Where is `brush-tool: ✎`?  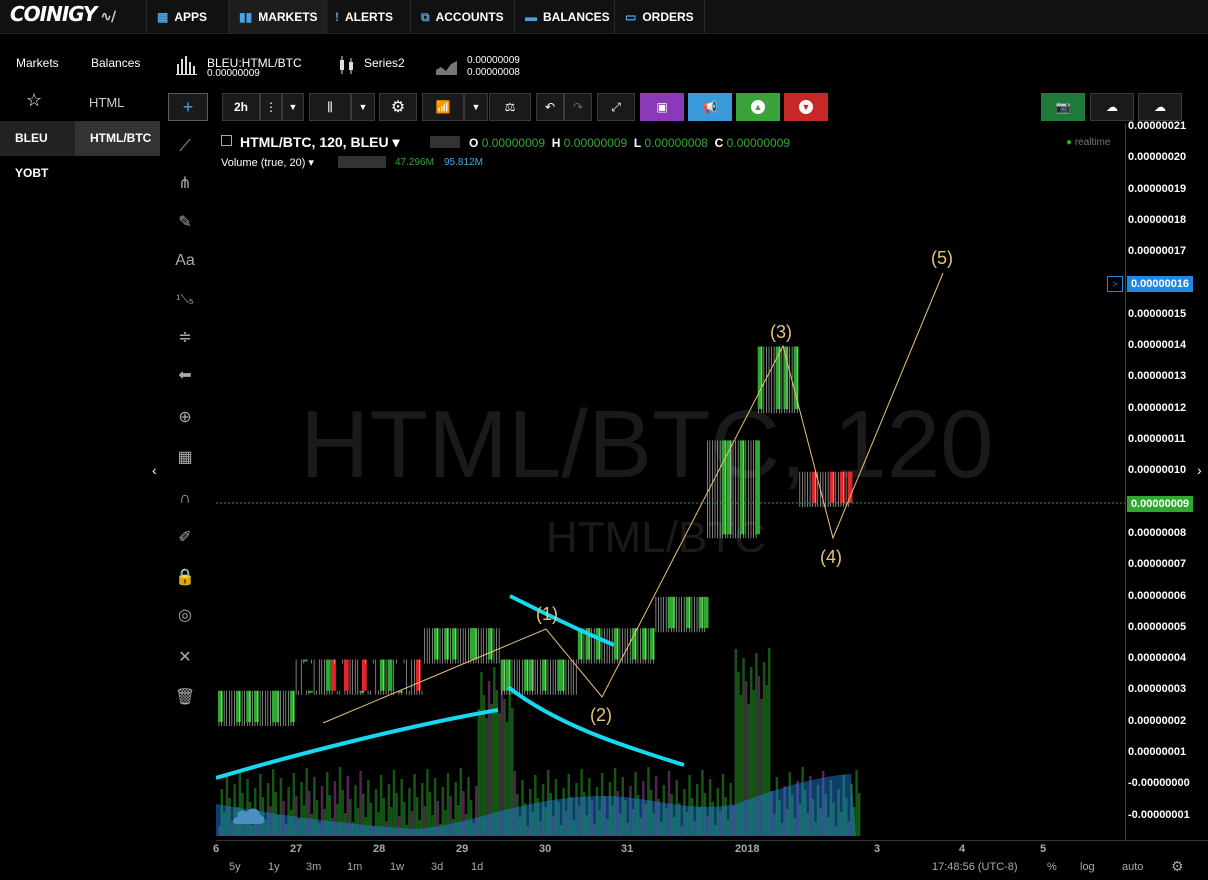 brush-tool: ✎ is located at coordinates (185, 222).